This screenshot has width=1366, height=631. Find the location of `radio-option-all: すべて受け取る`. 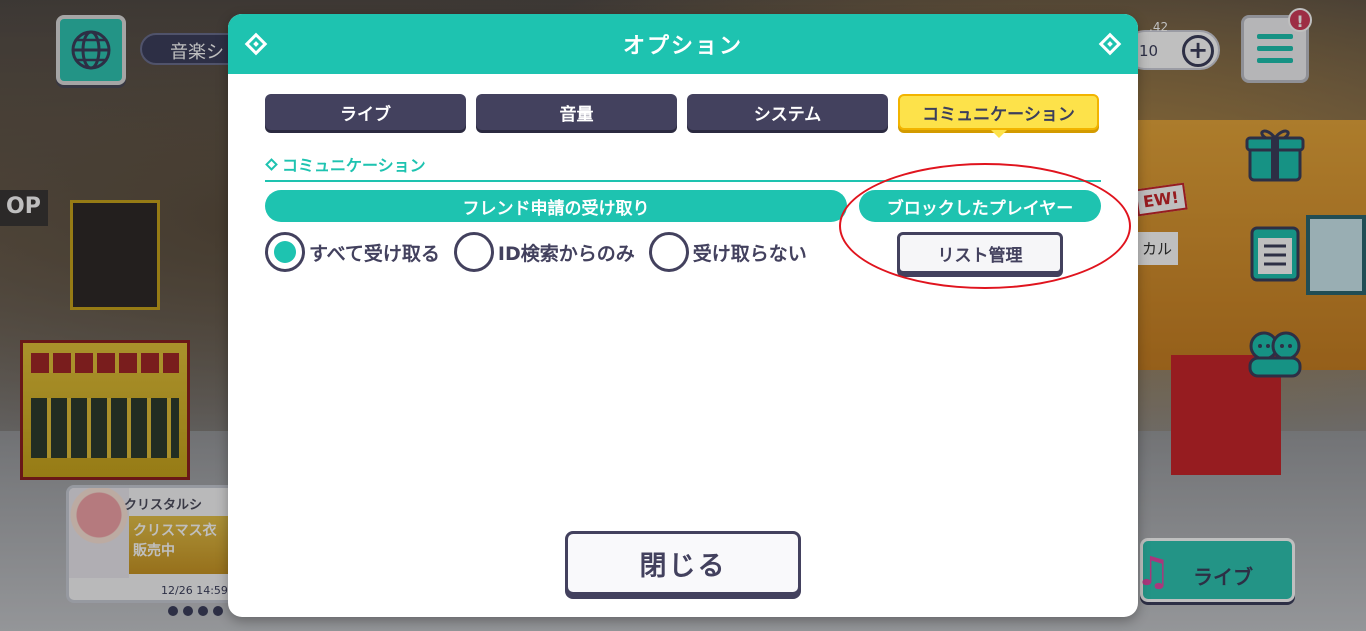

radio-option-all: すべて受け取る is located at coordinates (352, 252).